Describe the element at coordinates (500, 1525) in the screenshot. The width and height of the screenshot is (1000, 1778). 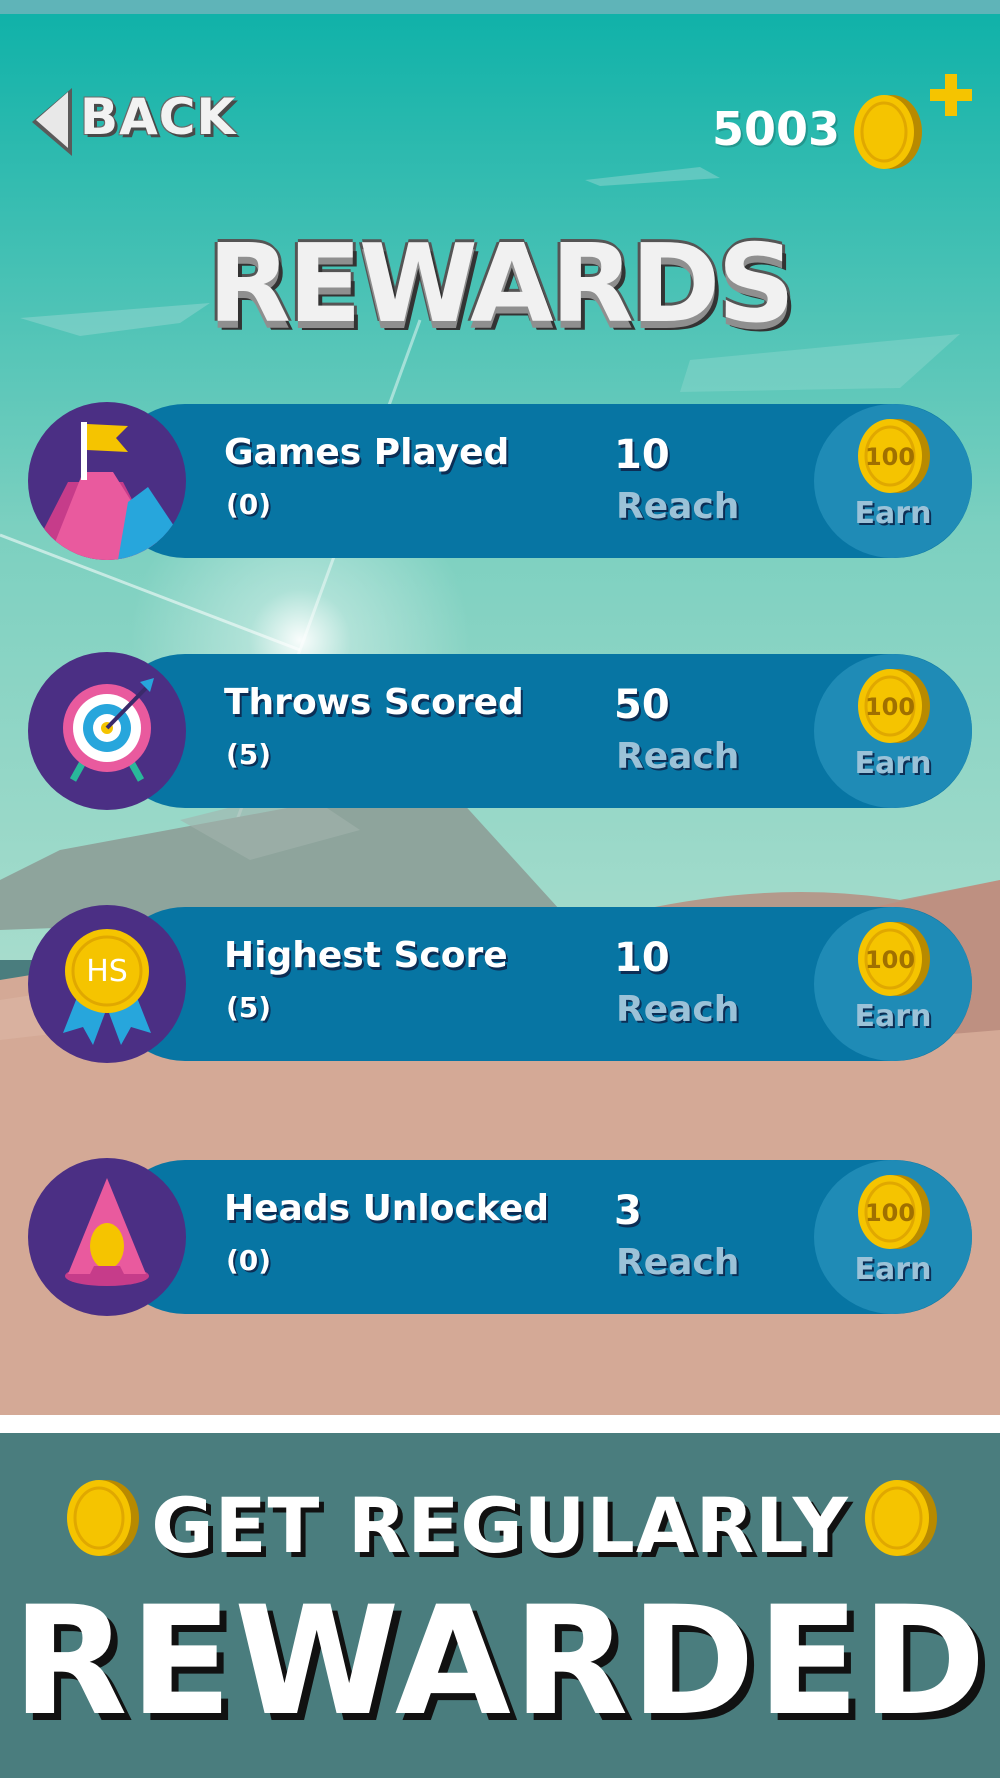
I see `promo-headline: GET REGULARLY` at that location.